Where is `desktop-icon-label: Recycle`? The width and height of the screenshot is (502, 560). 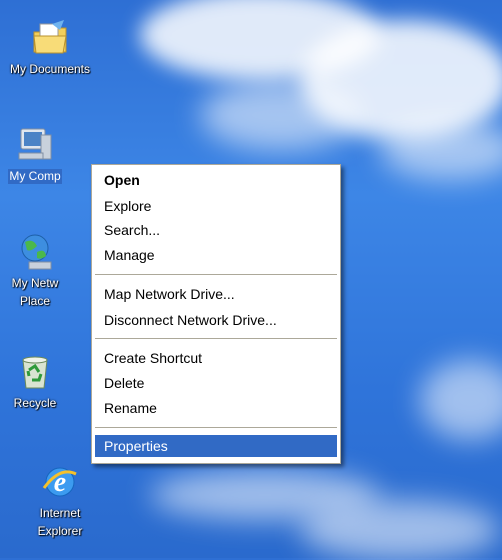 desktop-icon-label: Recycle is located at coordinates (35, 403).